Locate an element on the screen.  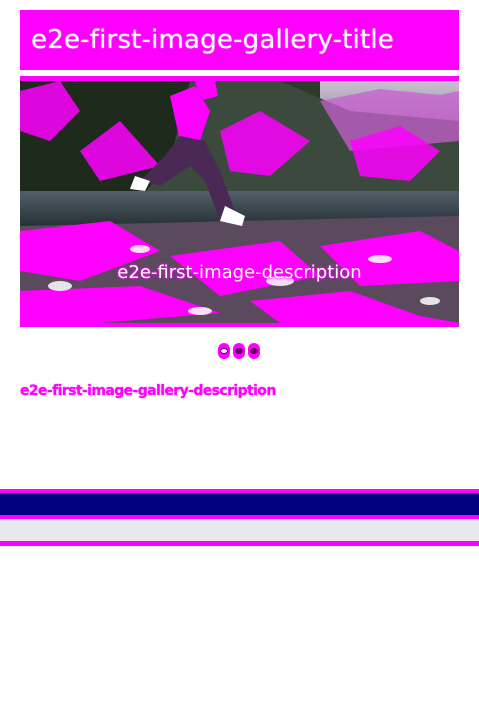
gallery-pagination is located at coordinates (239, 351).